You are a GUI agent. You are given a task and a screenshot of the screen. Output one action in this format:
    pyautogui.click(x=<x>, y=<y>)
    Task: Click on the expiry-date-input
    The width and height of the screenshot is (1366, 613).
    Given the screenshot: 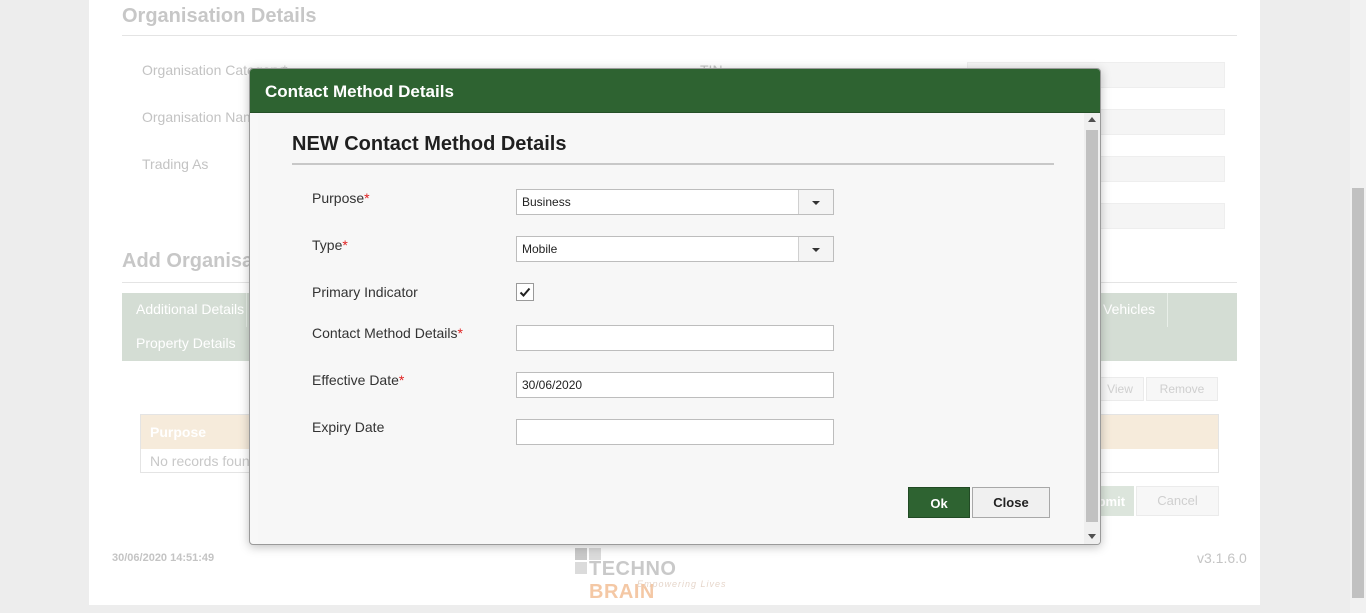 What is the action you would take?
    pyautogui.click(x=675, y=432)
    